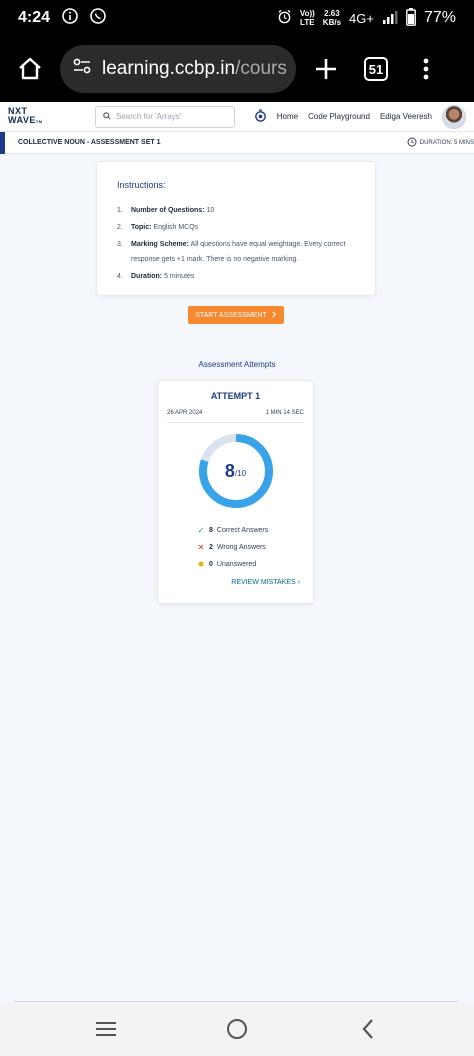  What do you see at coordinates (237, 18) in the screenshot?
I see `status-bar: 4:24 Vo)) LTE 2.63 KB/s 4G+ 77%` at bounding box center [237, 18].